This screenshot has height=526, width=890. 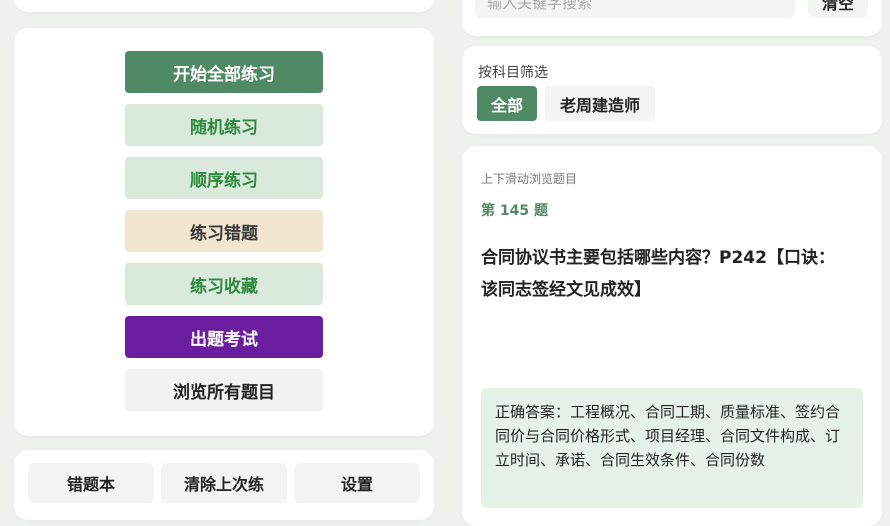 What do you see at coordinates (224, 72) in the screenshot?
I see `start-all-practice-button: 开始全部练习` at bounding box center [224, 72].